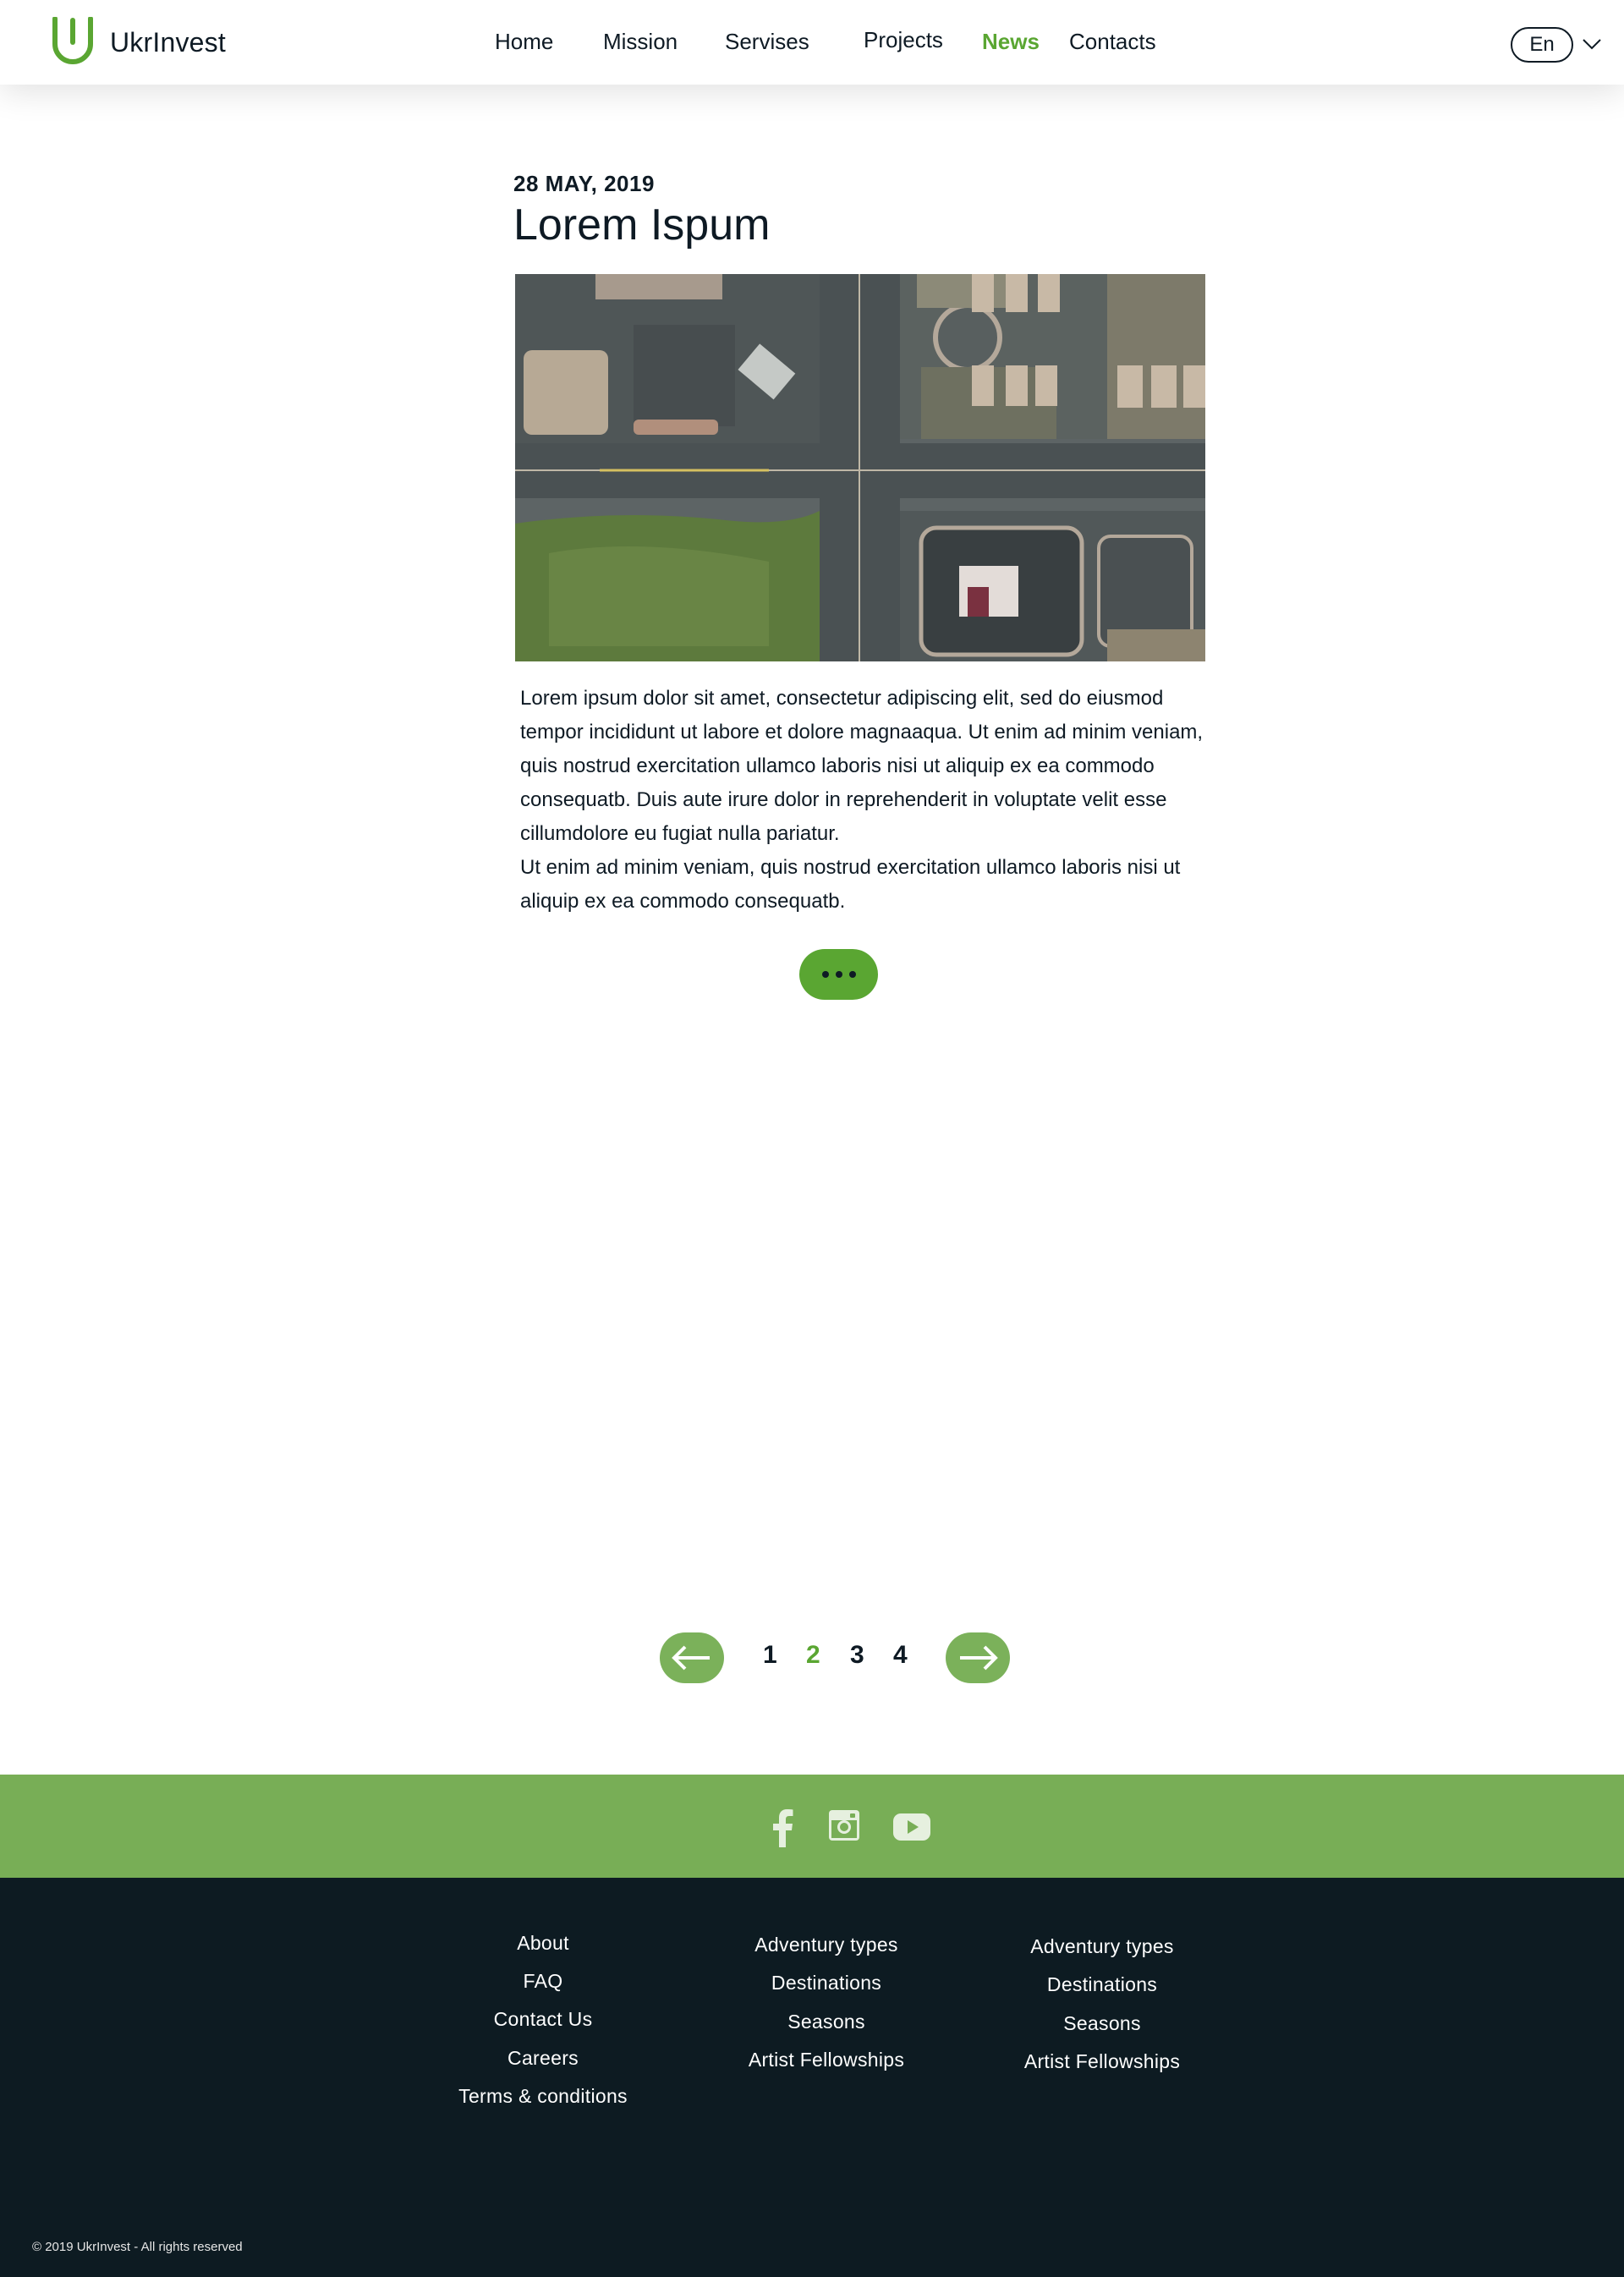 This screenshot has width=1624, height=2277. I want to click on article-title: Lorem Ispum, so click(642, 225).